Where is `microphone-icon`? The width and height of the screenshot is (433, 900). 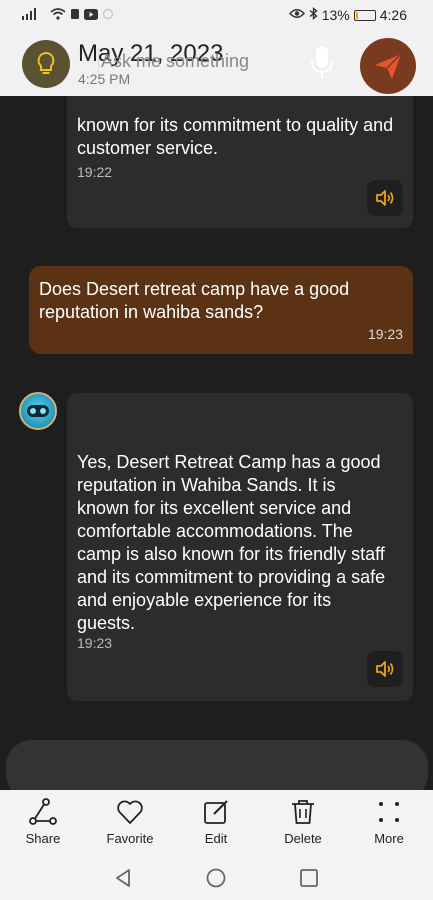 microphone-icon is located at coordinates (322, 62).